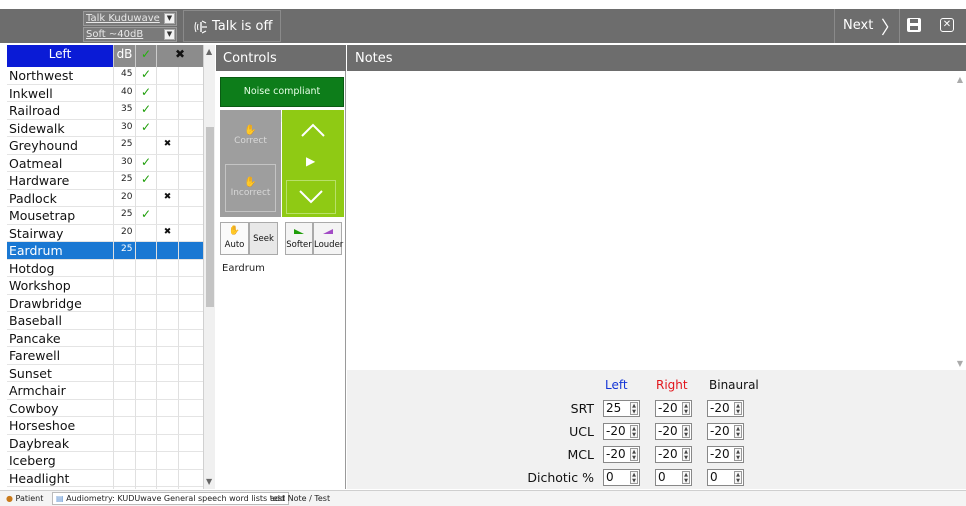  What do you see at coordinates (105, 93) in the screenshot?
I see `word-row: Inkwell 40 ✓` at bounding box center [105, 93].